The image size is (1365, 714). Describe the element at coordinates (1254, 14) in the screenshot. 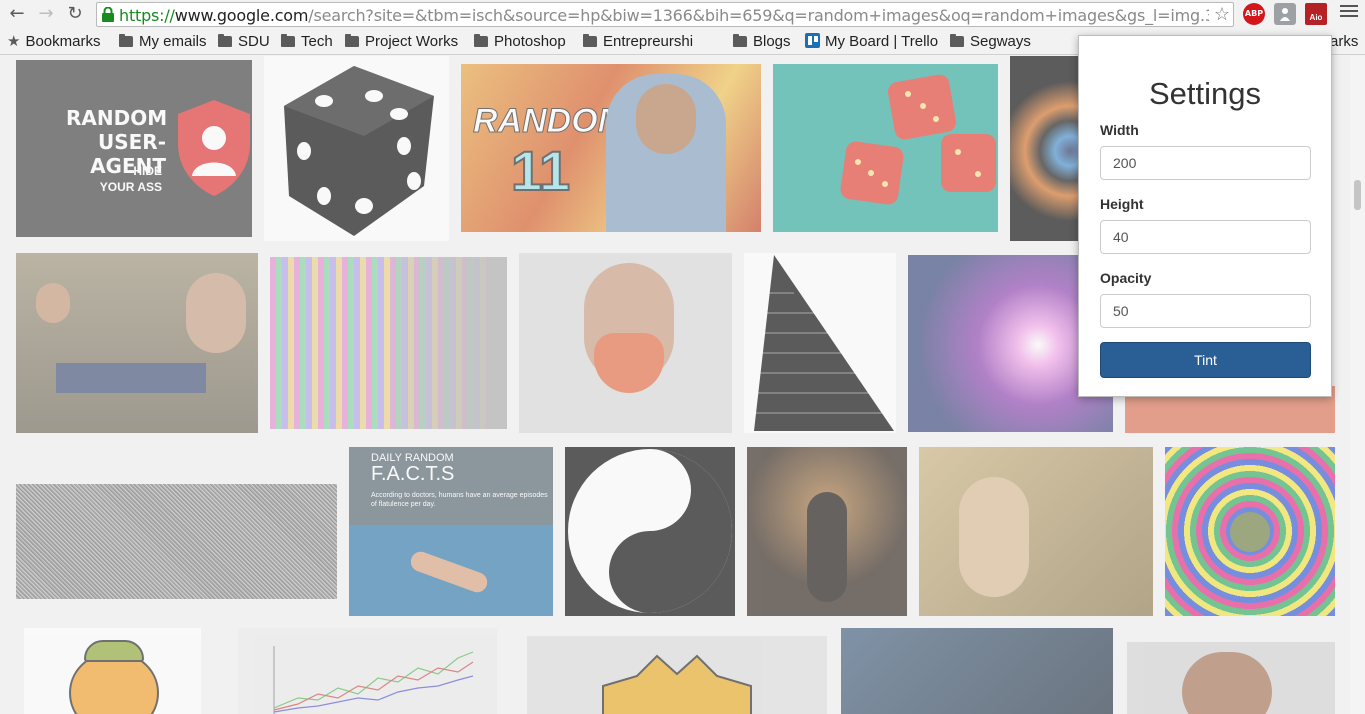

I see `adblock-icon: ABP` at that location.